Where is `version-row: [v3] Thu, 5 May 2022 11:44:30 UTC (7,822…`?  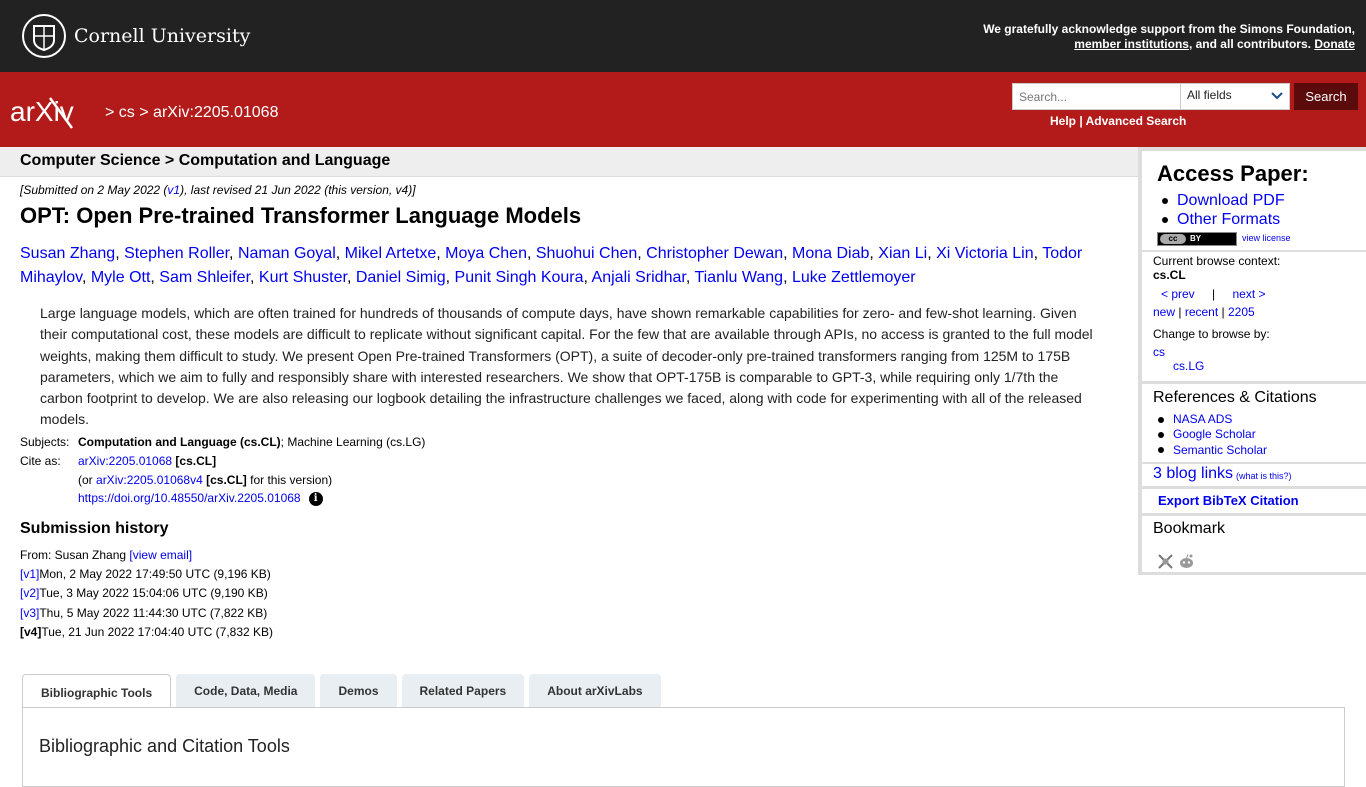
version-row: [v3] Thu, 5 May 2022 11:44:30 UTC (7,822… is located at coordinates (144, 612).